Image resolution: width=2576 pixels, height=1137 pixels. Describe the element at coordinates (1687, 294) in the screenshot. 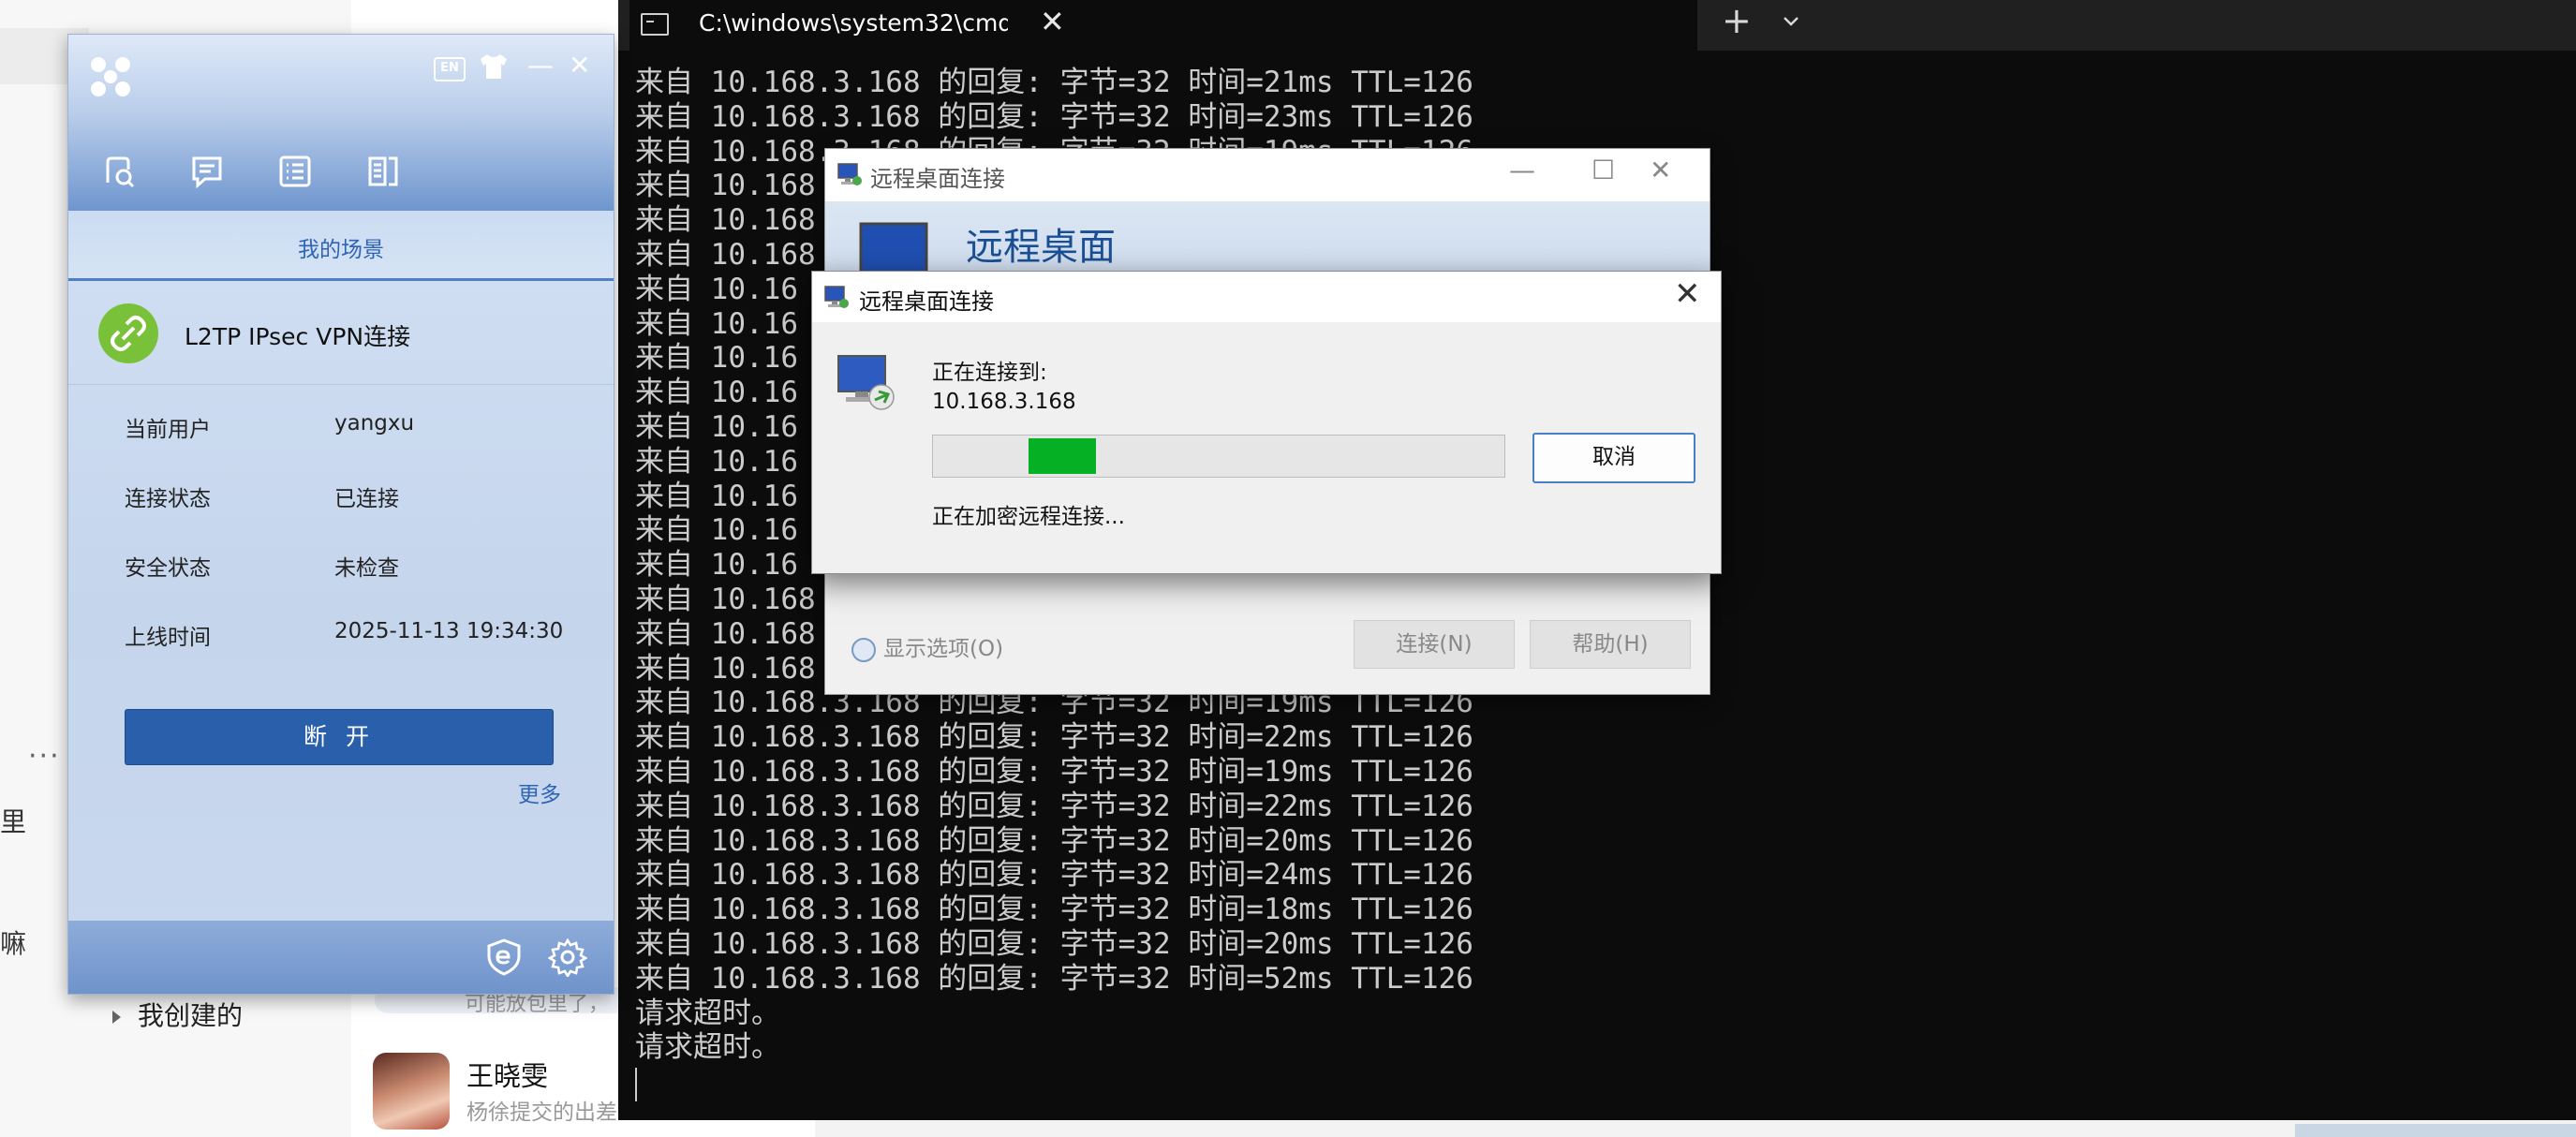

I see `dialog-close-button: ✕` at that location.